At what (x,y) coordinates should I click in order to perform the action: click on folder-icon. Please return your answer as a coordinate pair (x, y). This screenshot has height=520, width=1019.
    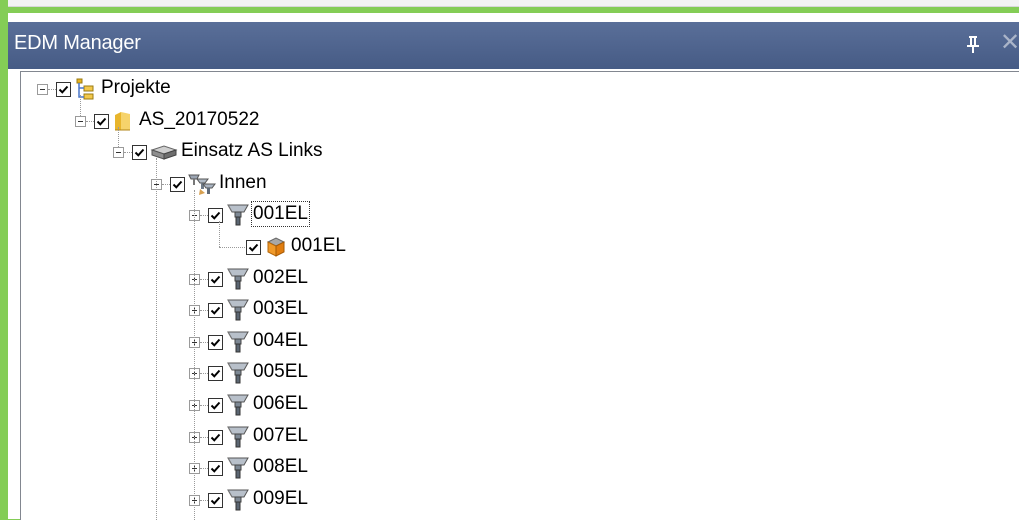
    Looking at the image, I should click on (124, 121).